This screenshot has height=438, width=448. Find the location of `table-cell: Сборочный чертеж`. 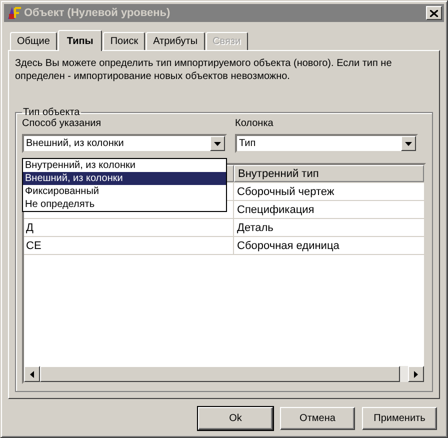

table-cell: Сборочный чертеж is located at coordinates (285, 192).